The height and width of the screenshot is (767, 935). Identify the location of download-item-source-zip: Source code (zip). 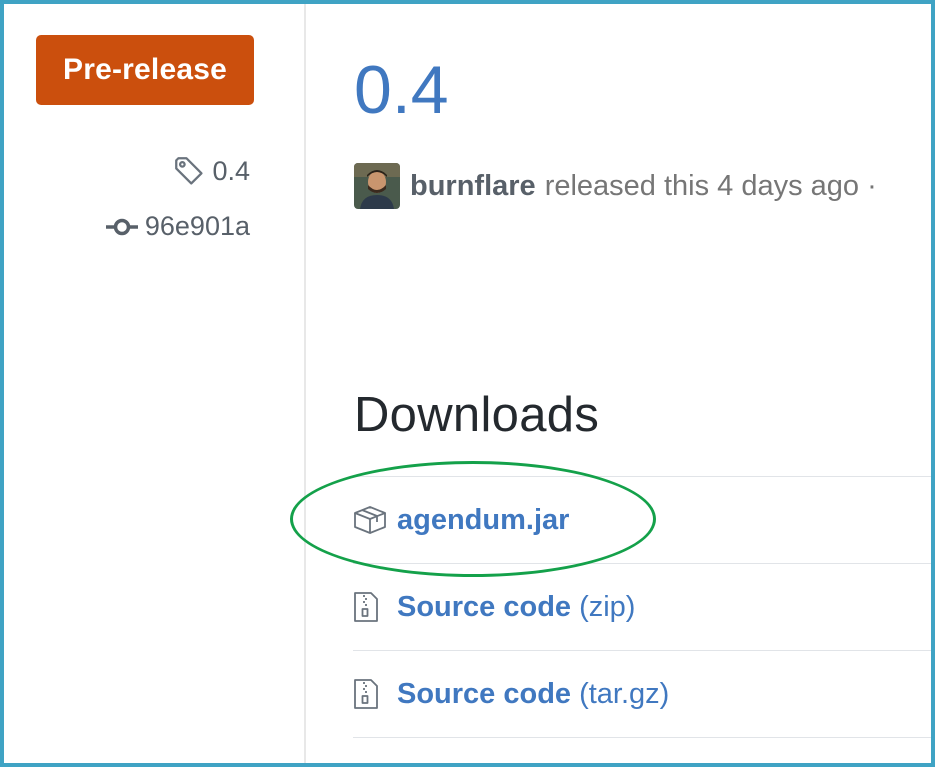
(642, 606).